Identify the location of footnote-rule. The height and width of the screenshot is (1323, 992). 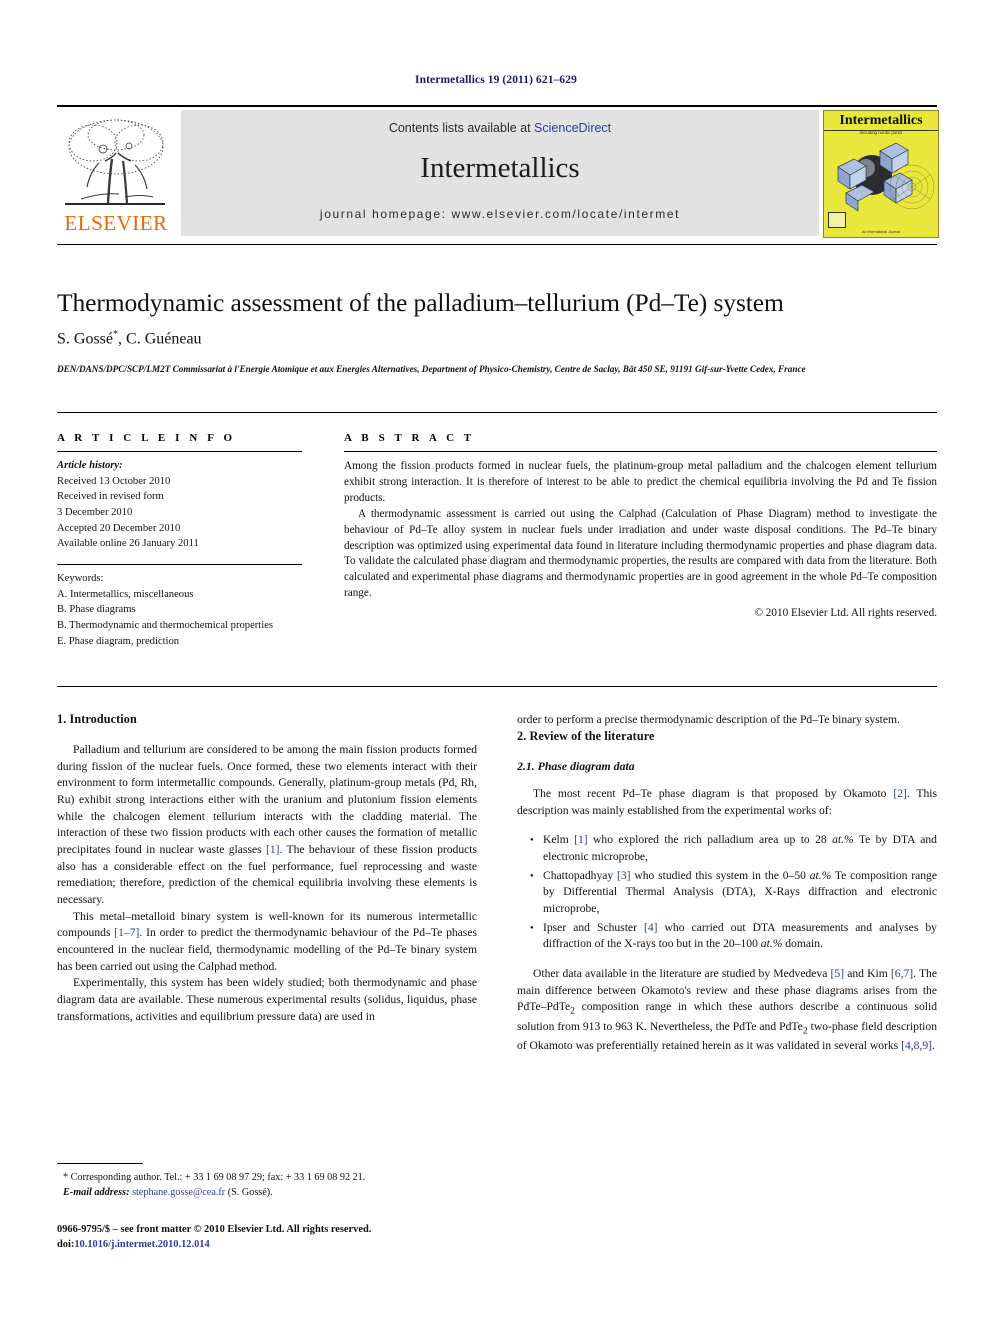
(100, 1163).